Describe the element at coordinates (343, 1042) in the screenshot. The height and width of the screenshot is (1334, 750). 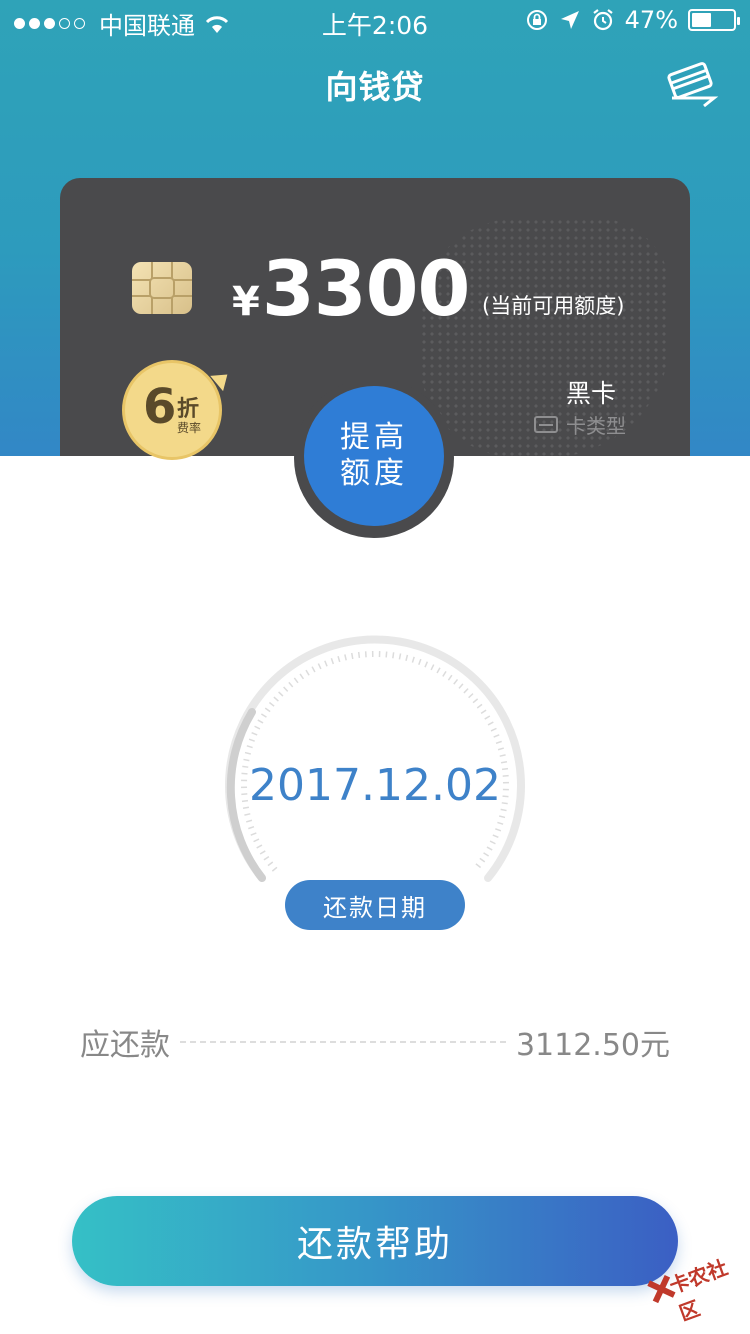
I see `dotted-divider` at that location.